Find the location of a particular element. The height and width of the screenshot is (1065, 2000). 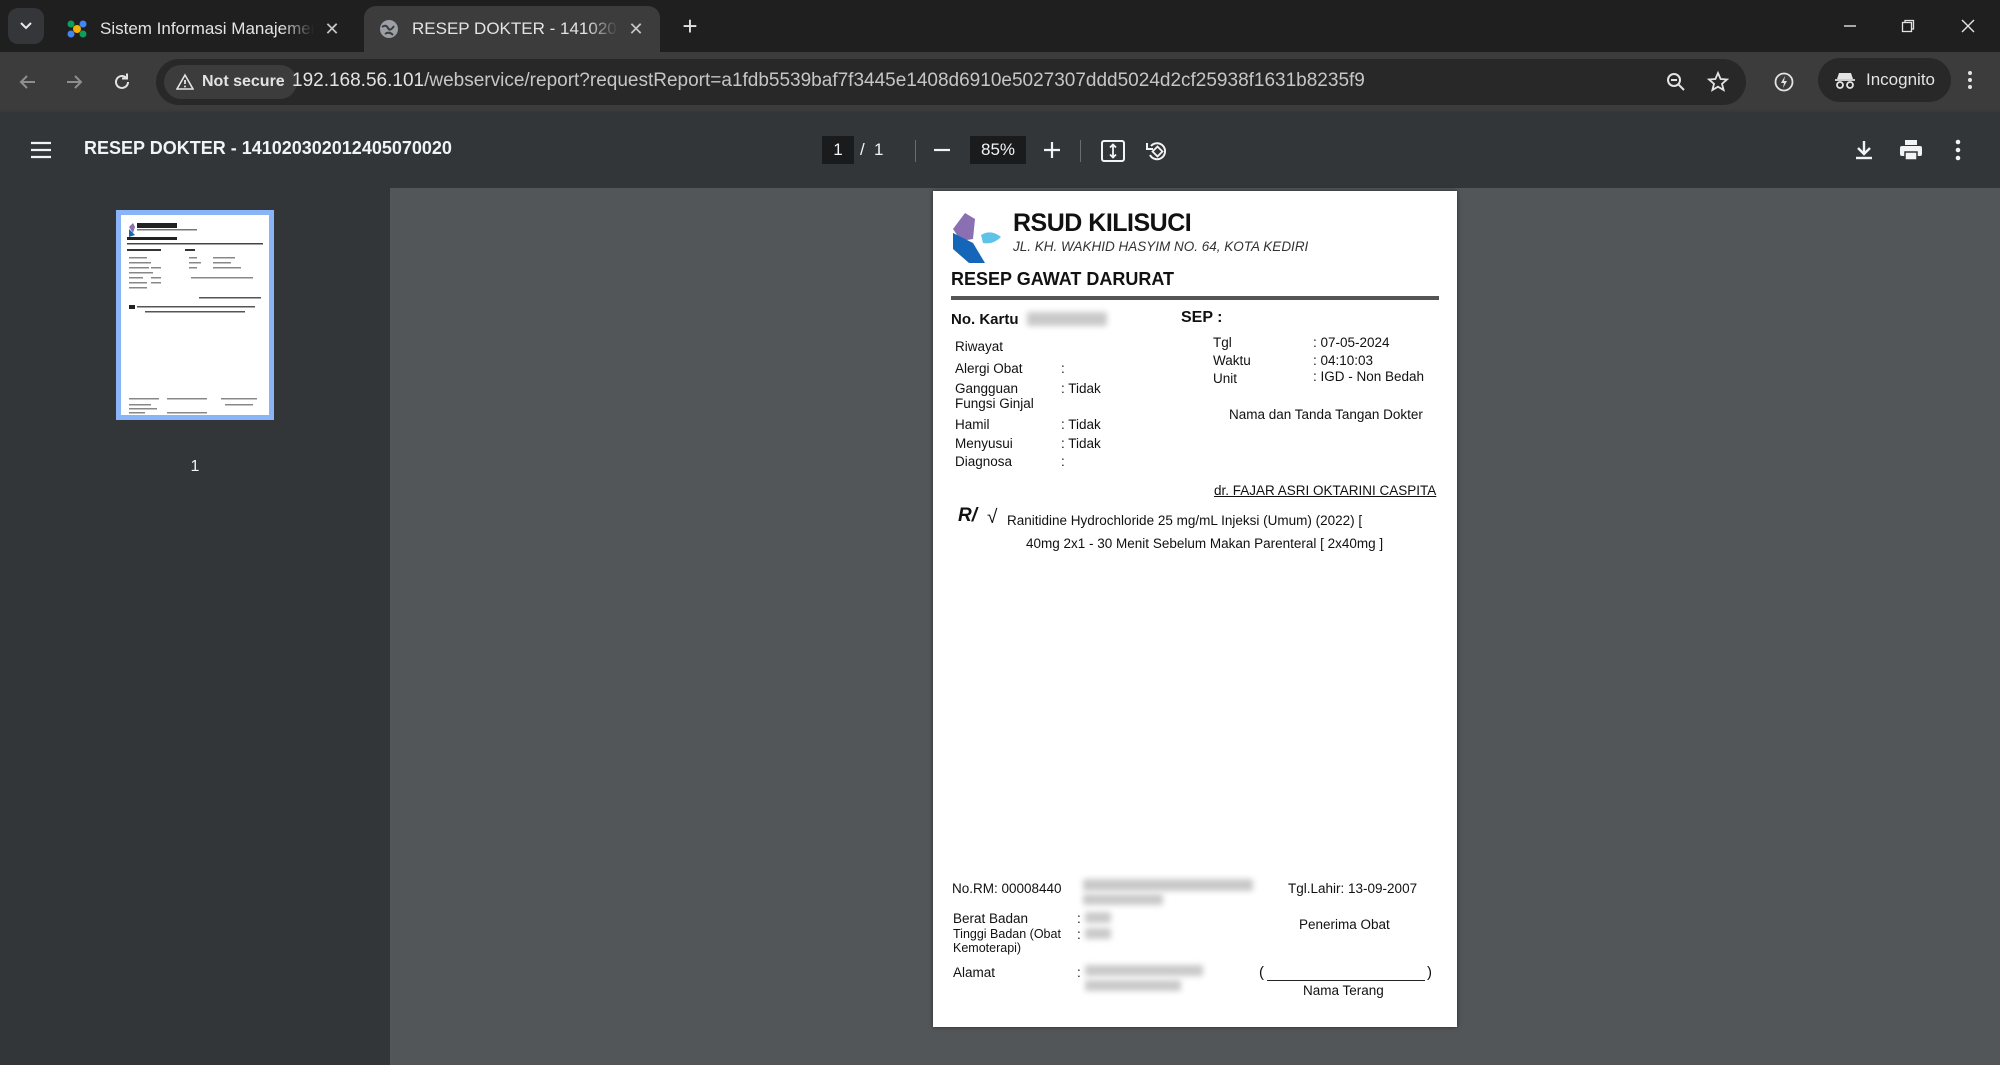

tinggi-badan-label-cont: Kemoterapi) is located at coordinates (987, 948).